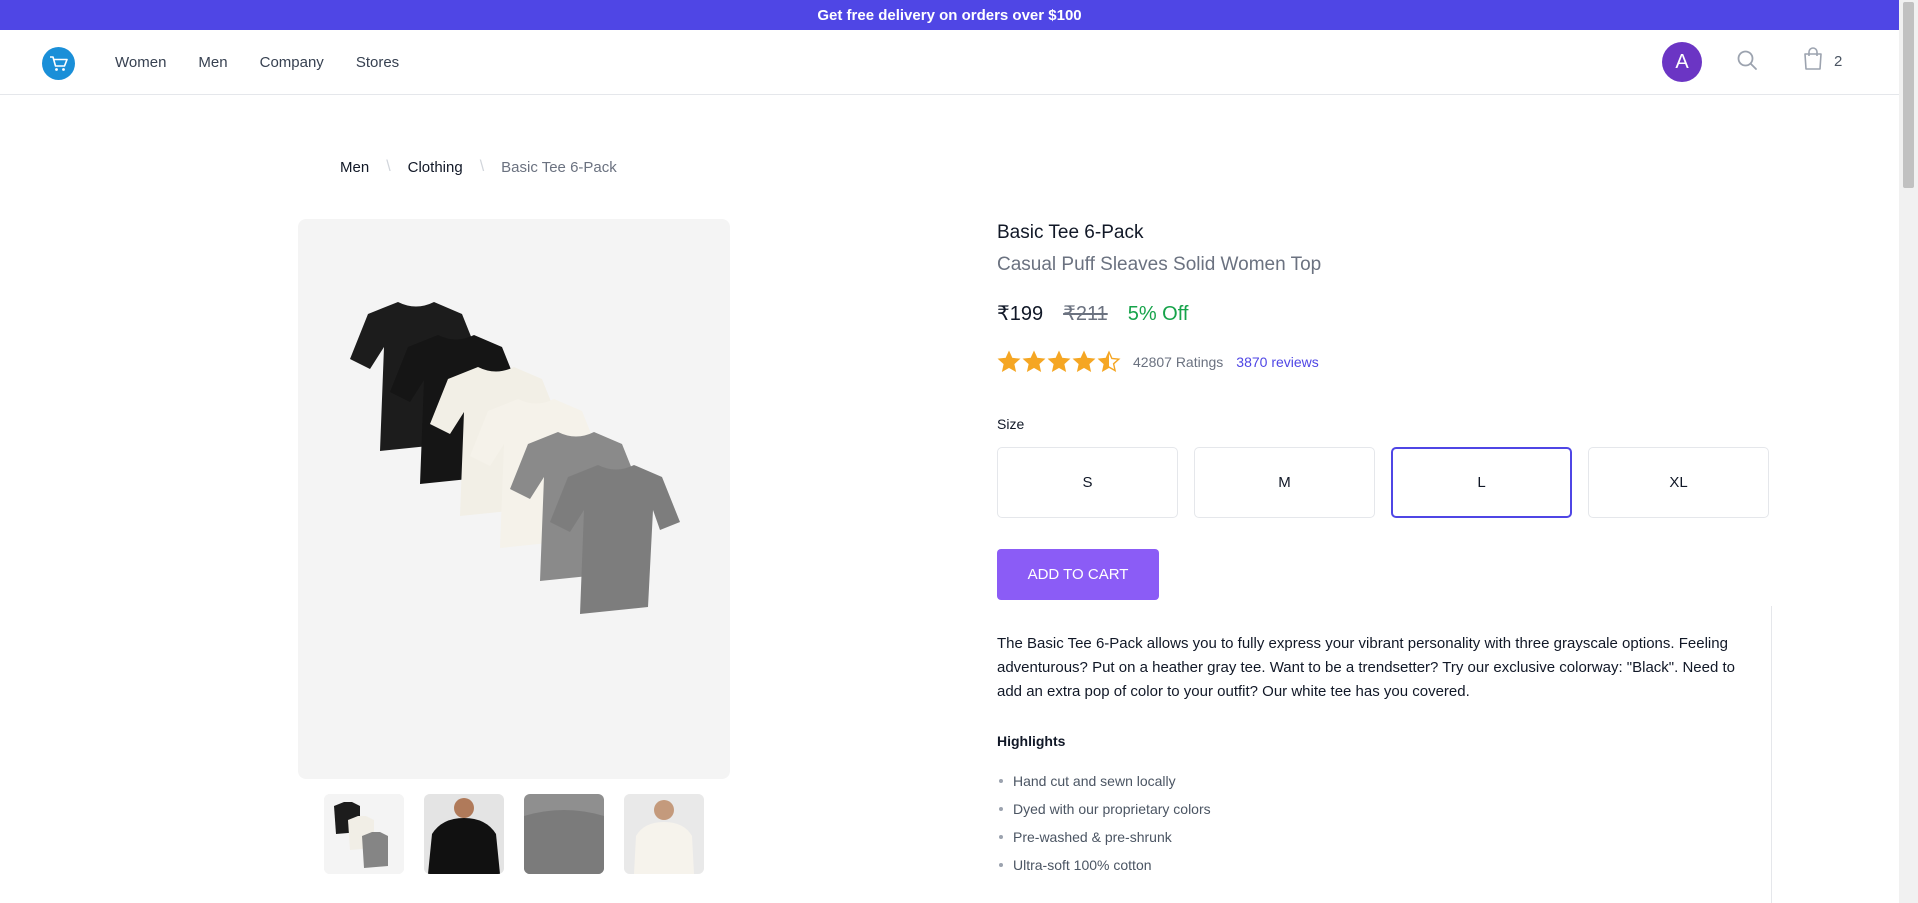 This screenshot has width=1918, height=903. Describe the element at coordinates (1747, 60) in the screenshot. I see `search-icon` at that location.